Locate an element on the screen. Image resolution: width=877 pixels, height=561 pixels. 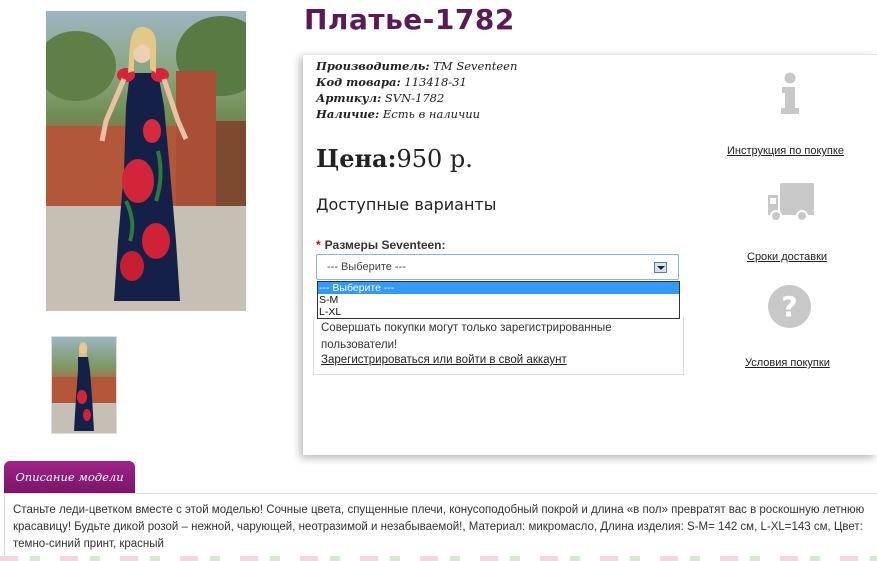
info-icon is located at coordinates (790, 94).